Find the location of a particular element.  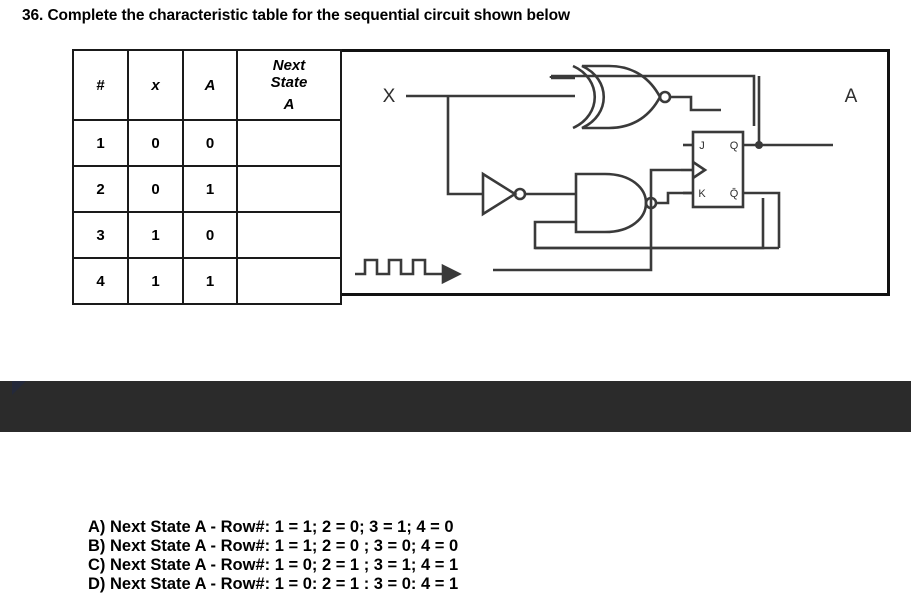

flipflop-j-label: J is located at coordinates (702, 146).